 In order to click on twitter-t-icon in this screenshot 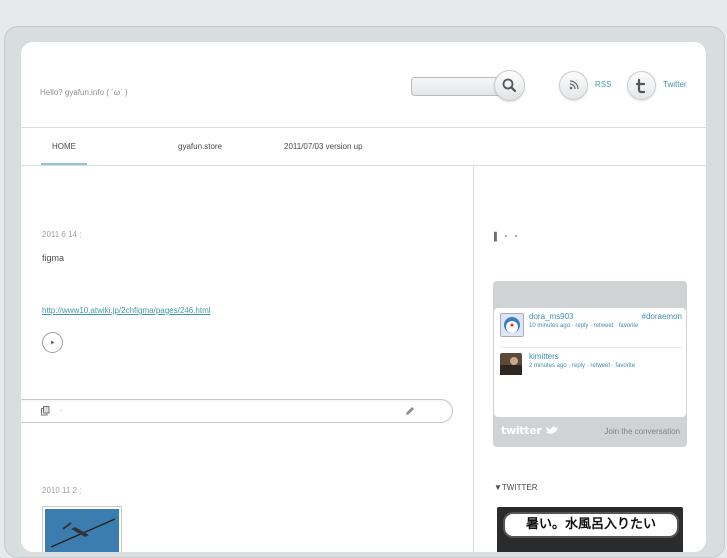, I will do `click(640, 86)`.